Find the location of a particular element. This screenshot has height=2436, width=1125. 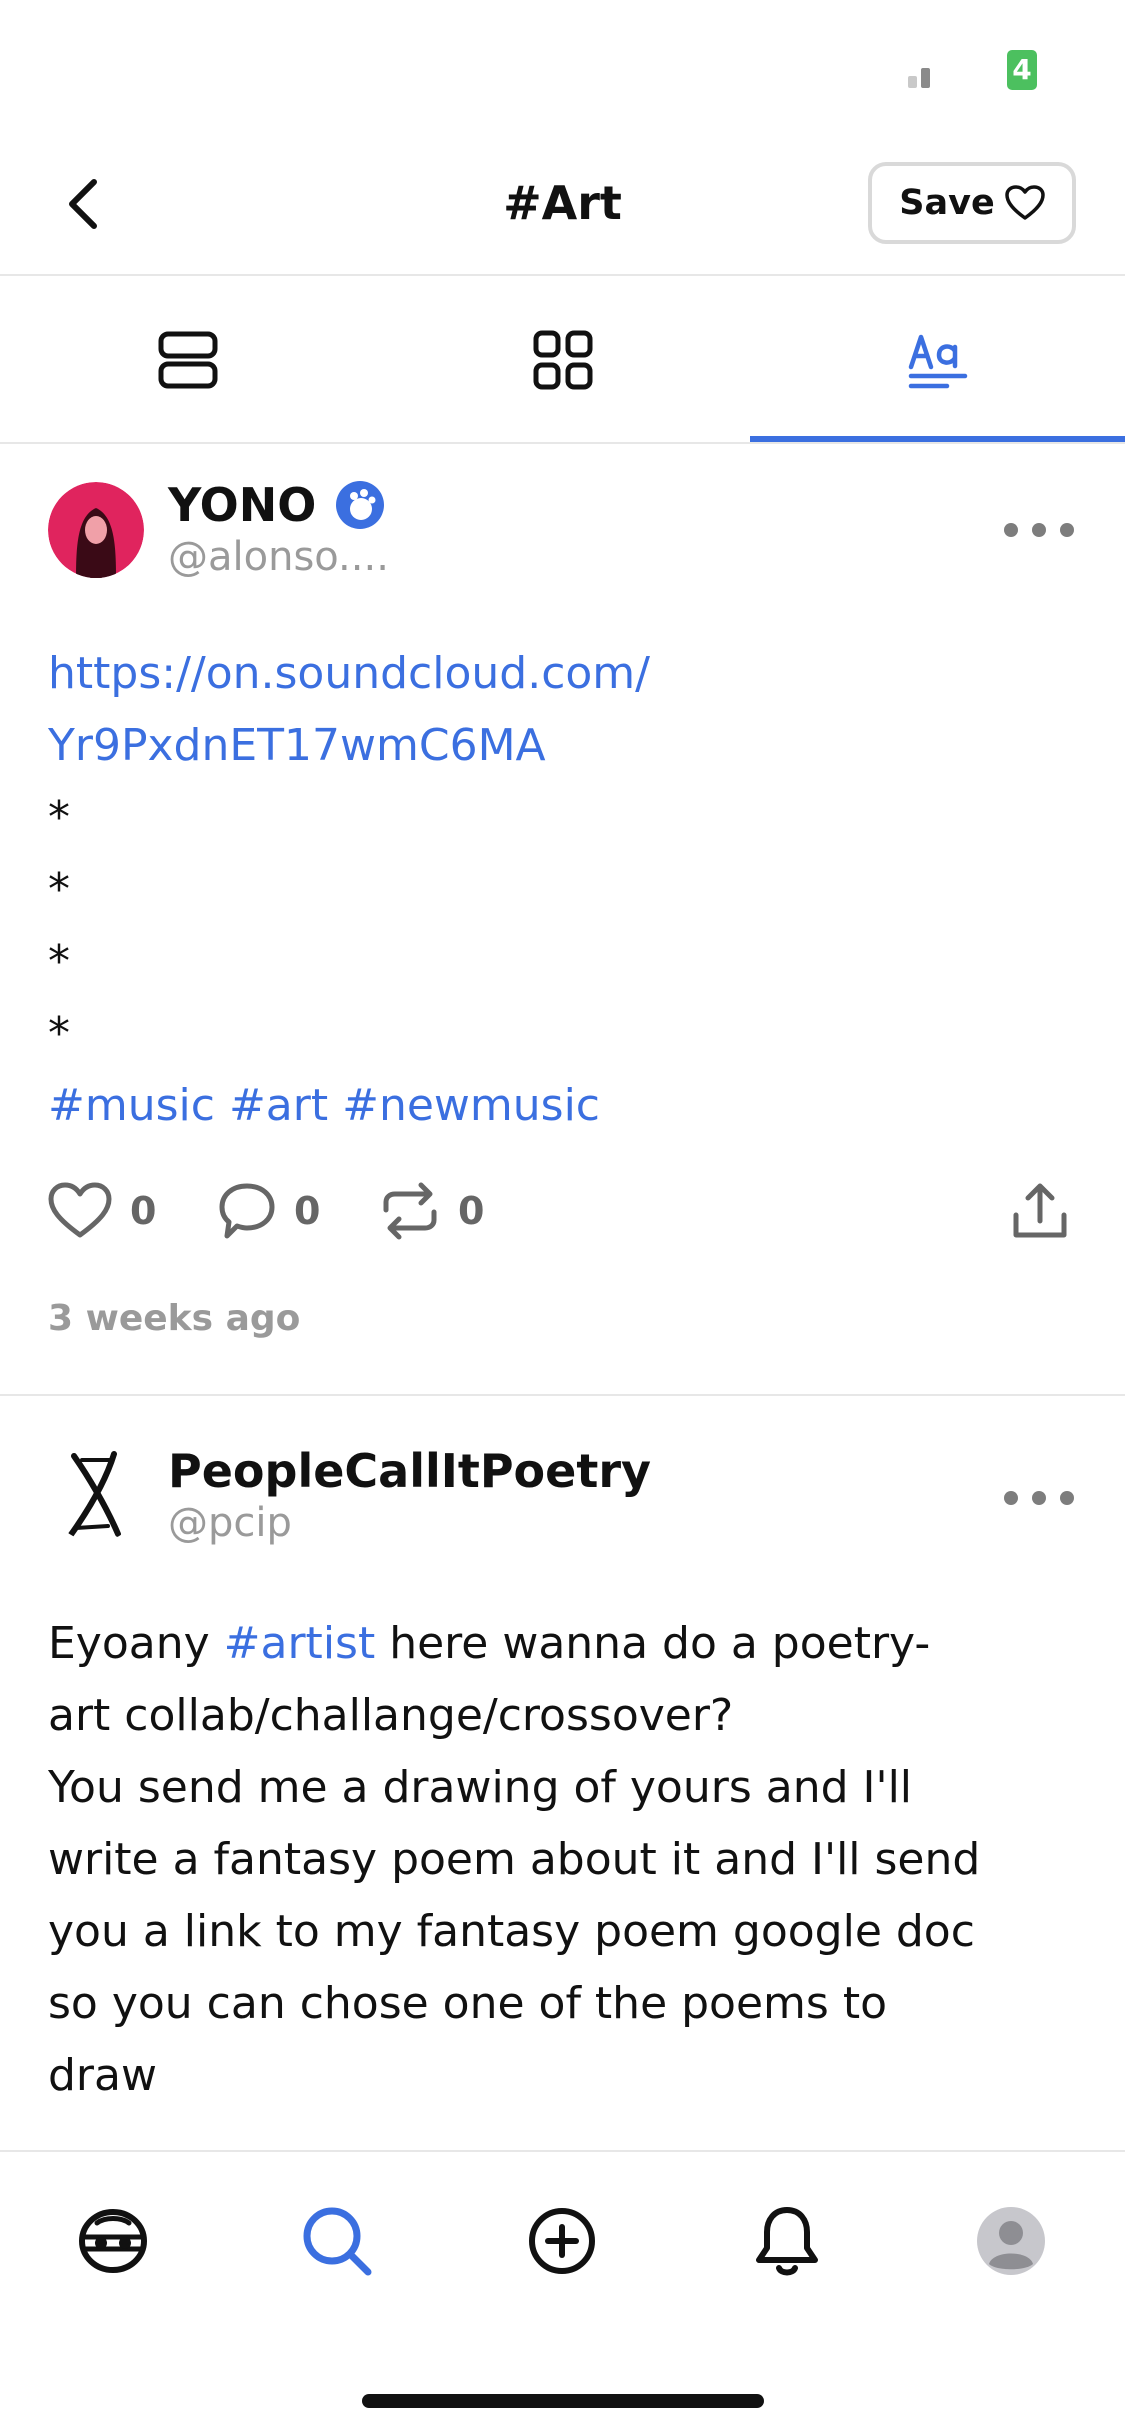

post-actions: 0 0 0 is located at coordinates (563, 1211).